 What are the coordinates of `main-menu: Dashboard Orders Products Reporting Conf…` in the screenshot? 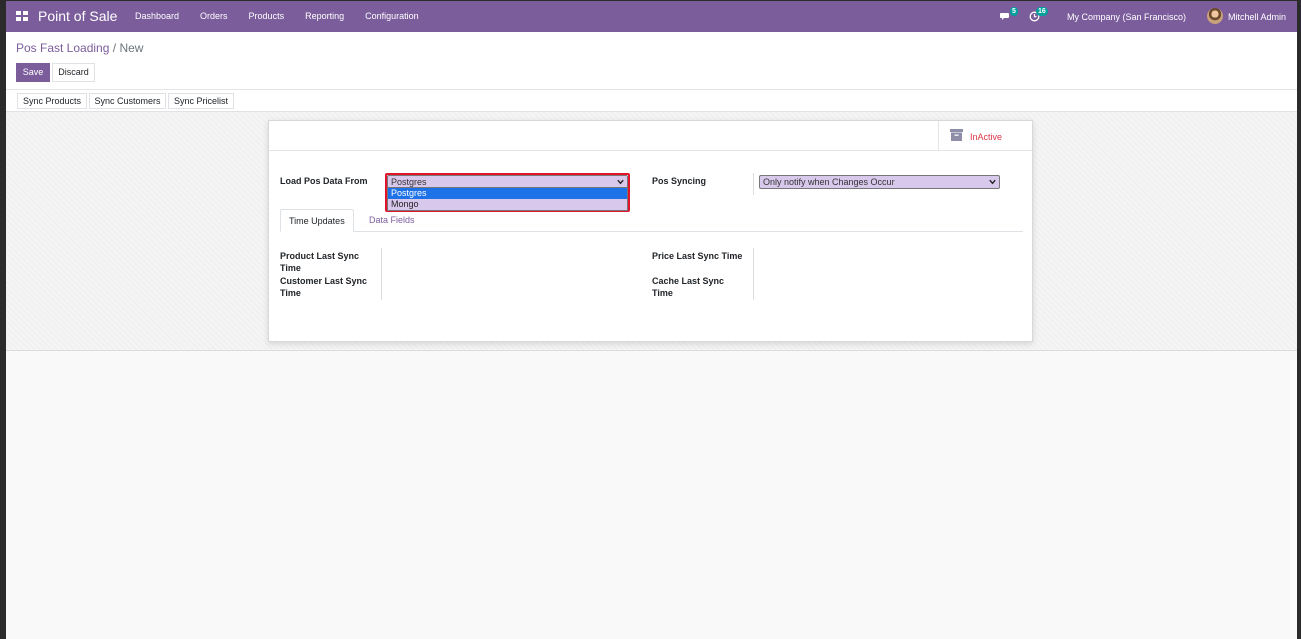 It's located at (287, 16).